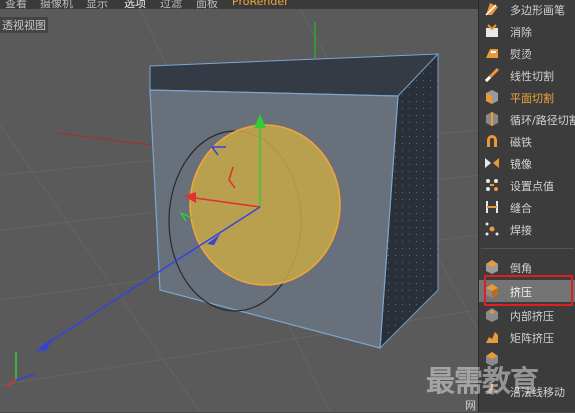 This screenshot has width=575, height=413. I want to click on tool-plane-cut: 平面切割, so click(527, 97).